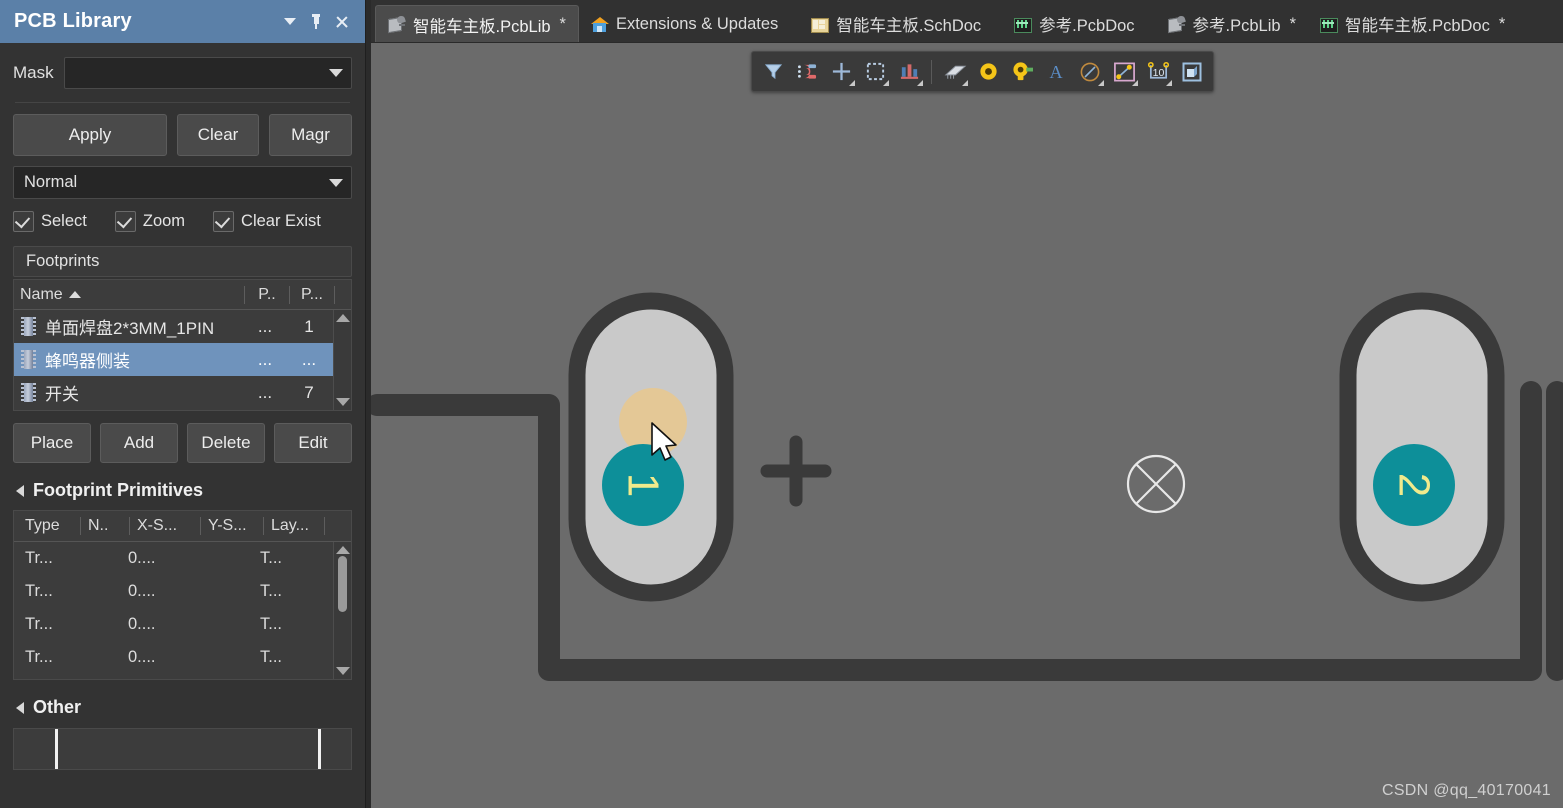  I want to click on column-header-type: Type, so click(47, 526).